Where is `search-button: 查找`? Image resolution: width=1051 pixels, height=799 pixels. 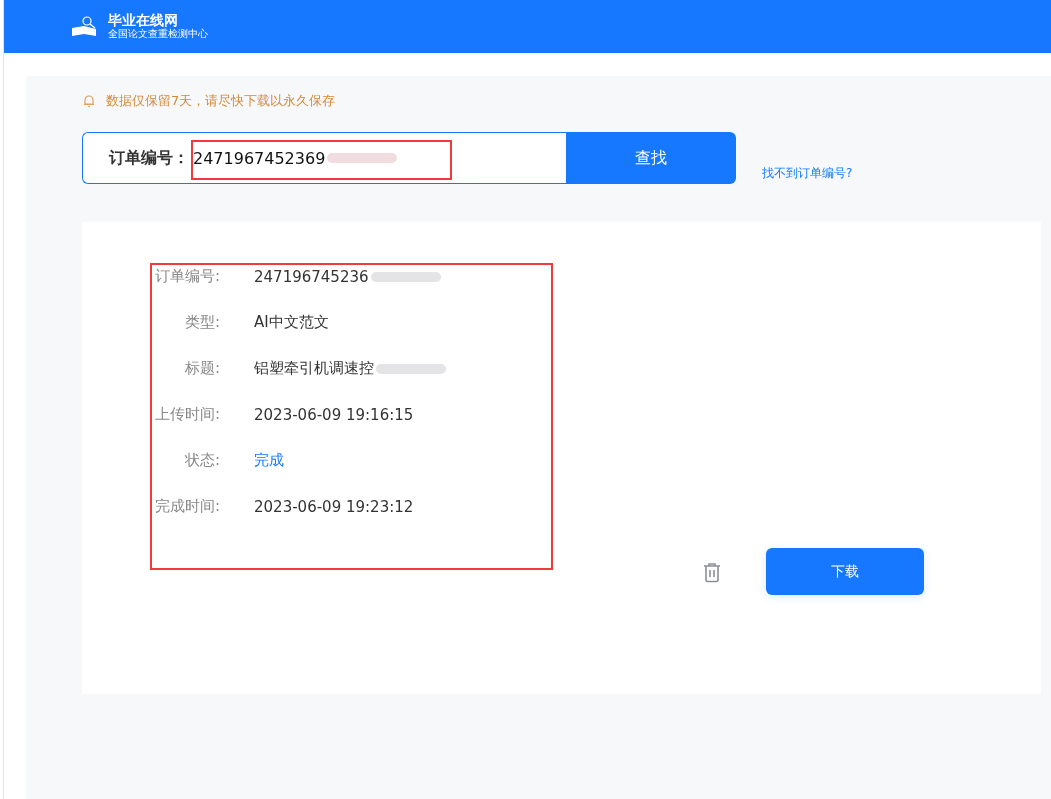
search-button: 查找 is located at coordinates (651, 158).